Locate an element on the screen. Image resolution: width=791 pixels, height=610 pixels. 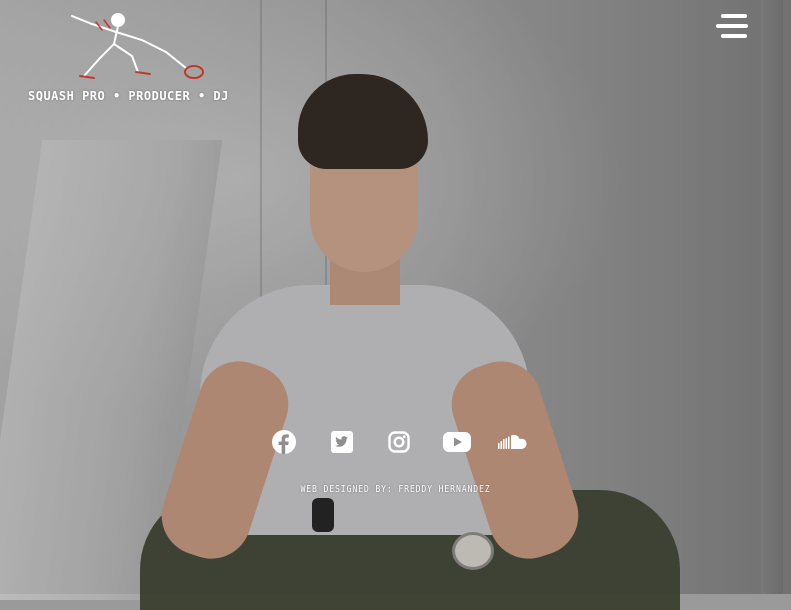
hamburger-menu-button is located at coordinates (733, 27).